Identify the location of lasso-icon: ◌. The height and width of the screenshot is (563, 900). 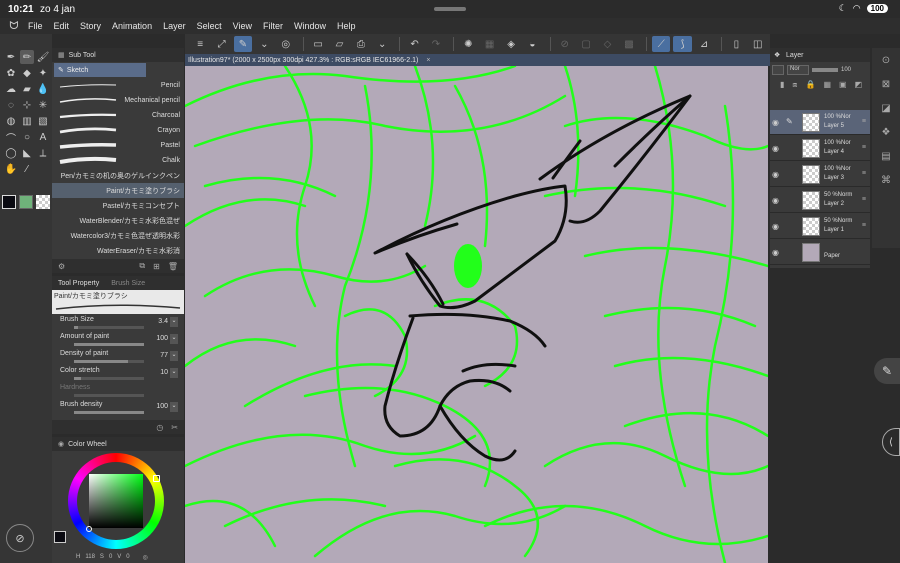
(11, 105).